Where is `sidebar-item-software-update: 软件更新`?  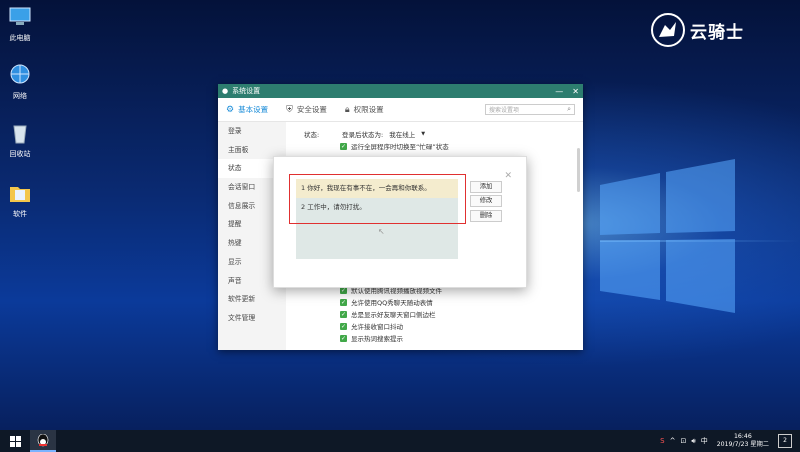
sidebar-item-software-update: 软件更新 is located at coordinates (252, 299).